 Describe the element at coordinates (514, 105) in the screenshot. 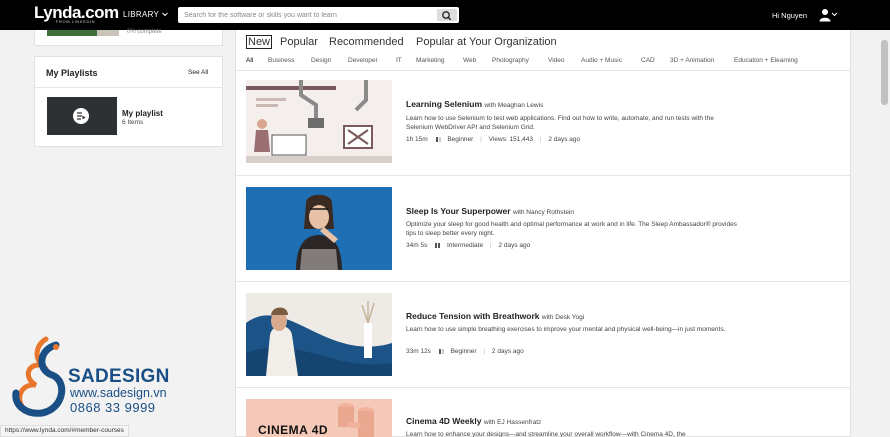

I see `course-author: with Meaghan Lewis` at that location.